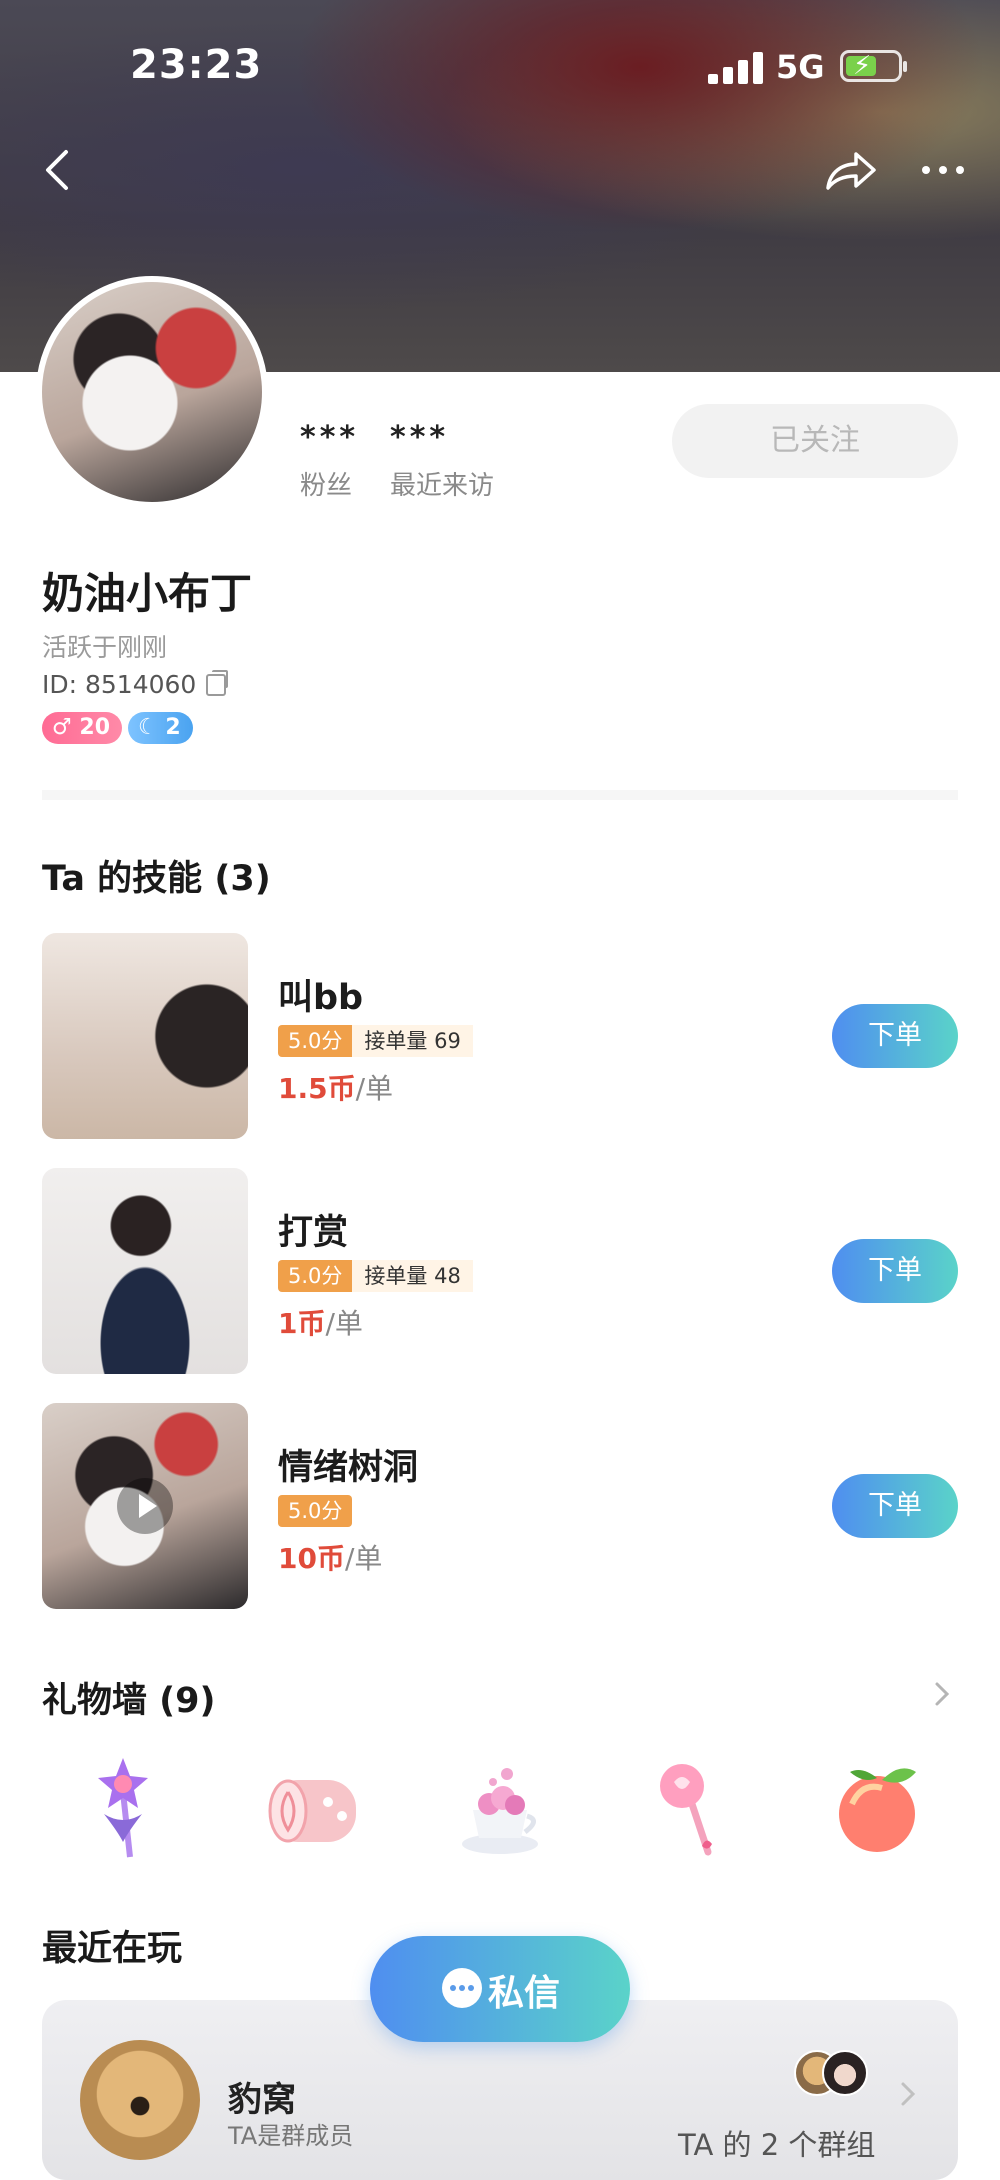  I want to click on skills-title: Ta 的技能 (3), so click(156, 879).